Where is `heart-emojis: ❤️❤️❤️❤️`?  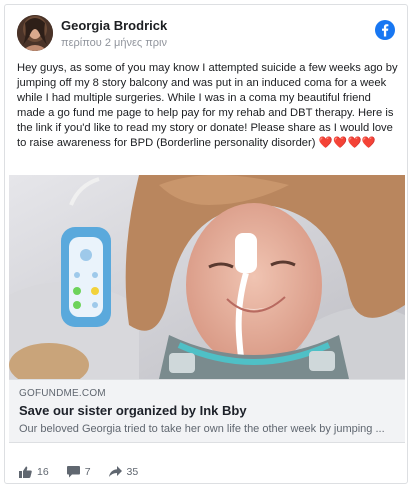
heart-emojis: ❤️❤️❤️❤️ is located at coordinates (347, 143).